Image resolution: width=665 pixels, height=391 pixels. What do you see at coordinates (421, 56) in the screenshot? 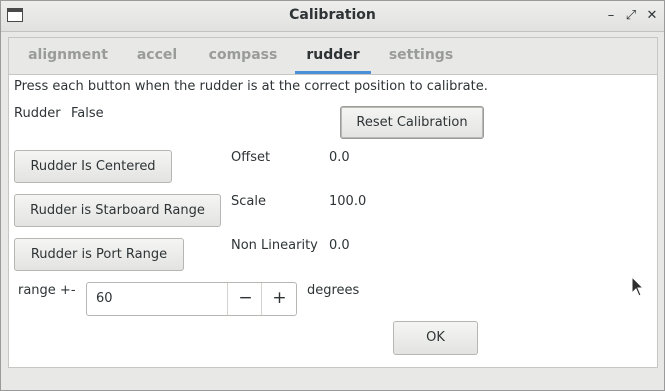
I see `tab-settings: settings` at bounding box center [421, 56].